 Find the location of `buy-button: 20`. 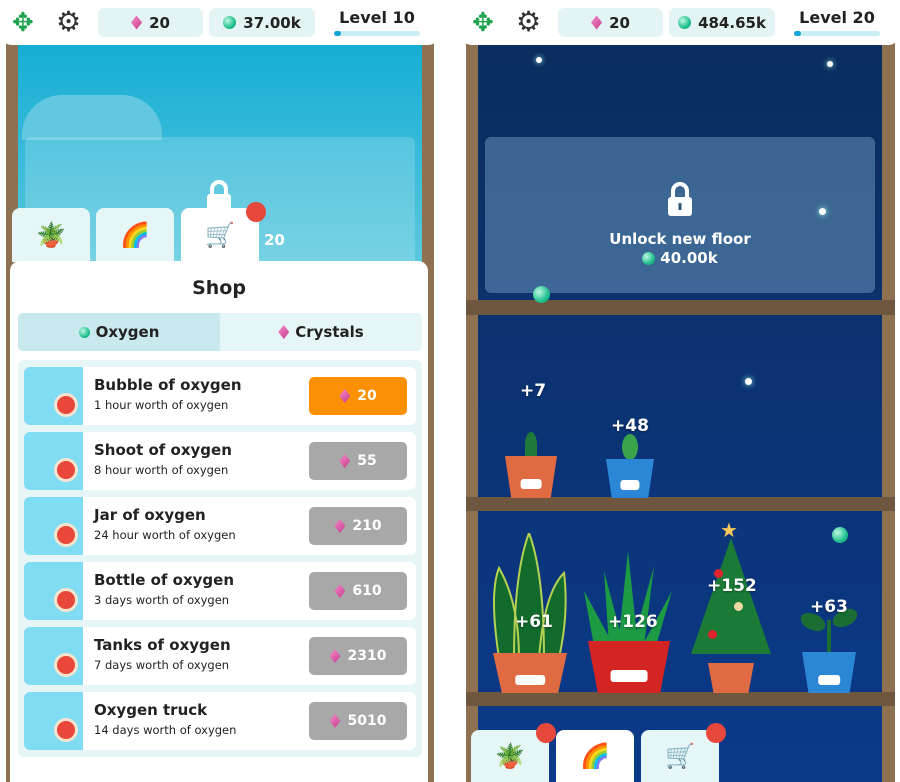

buy-button: 20 is located at coordinates (358, 396).